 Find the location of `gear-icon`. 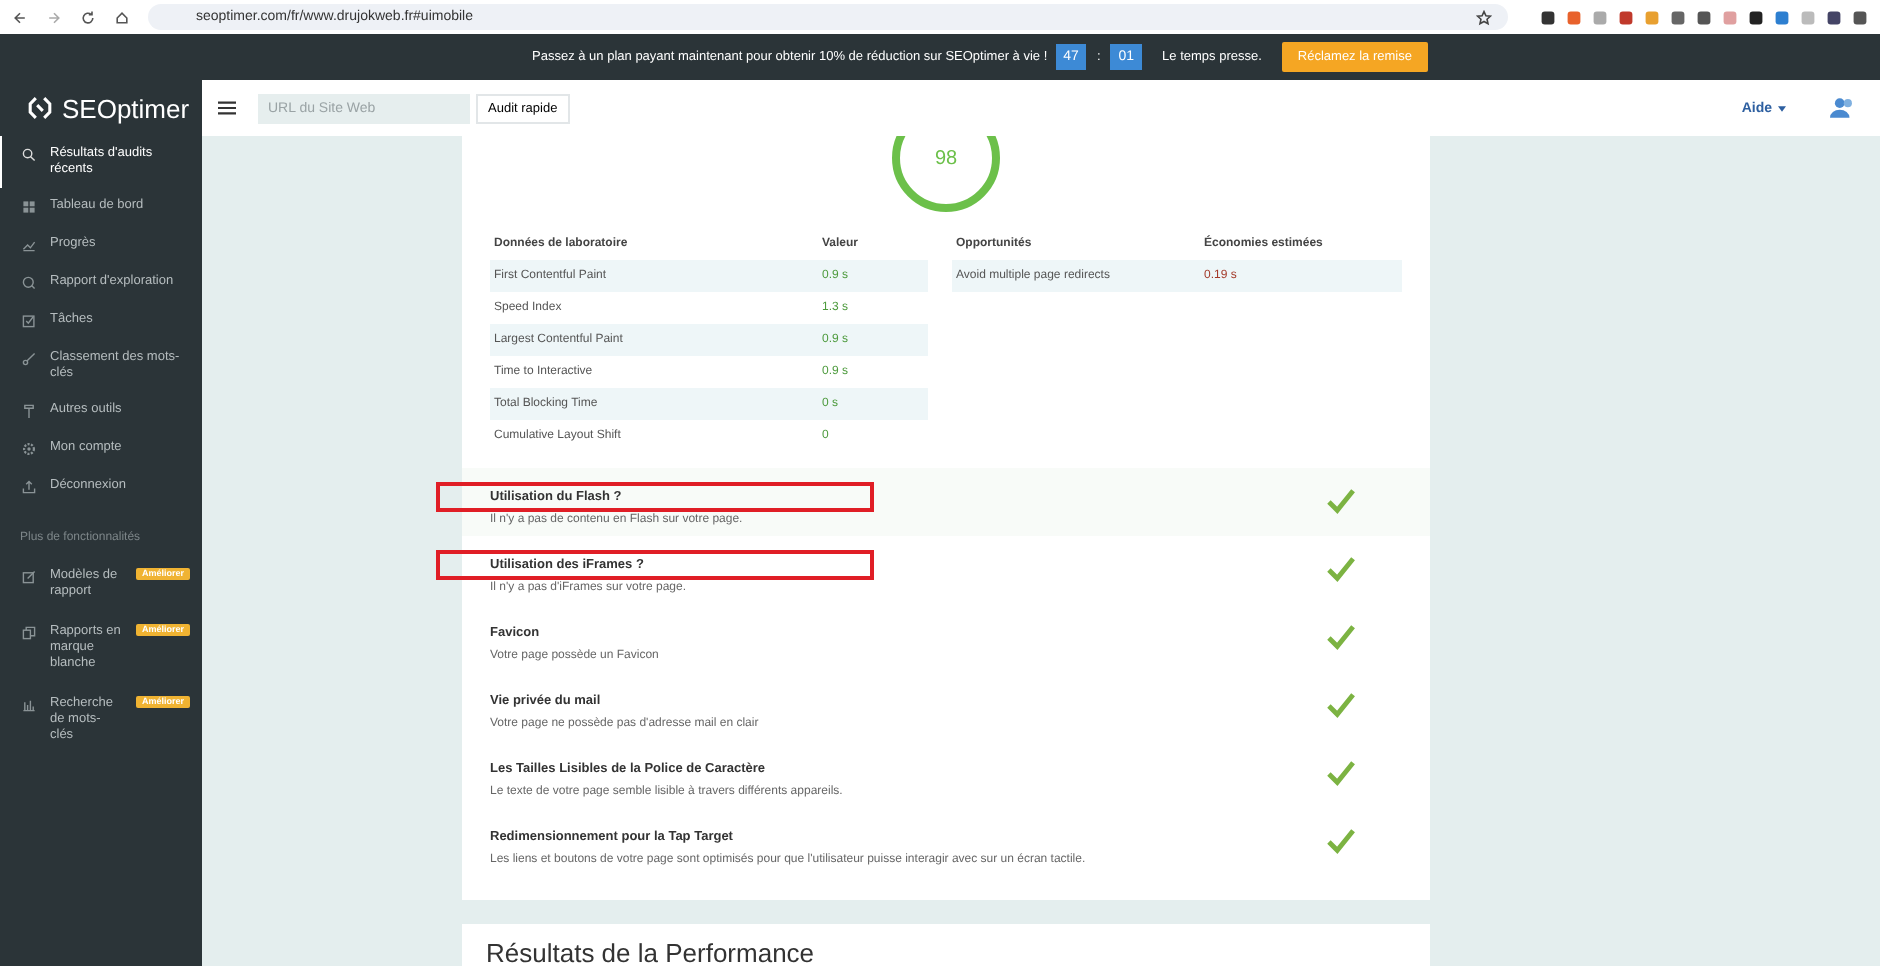

gear-icon is located at coordinates (29, 449).